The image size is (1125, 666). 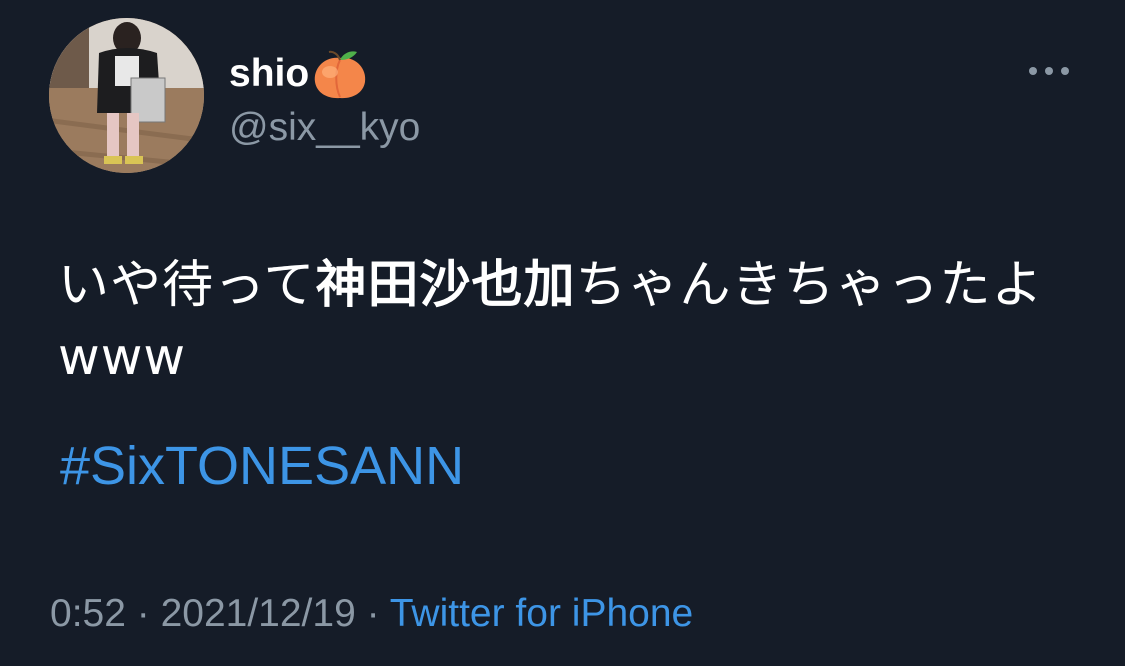 I want to click on avatar, so click(x=126, y=95).